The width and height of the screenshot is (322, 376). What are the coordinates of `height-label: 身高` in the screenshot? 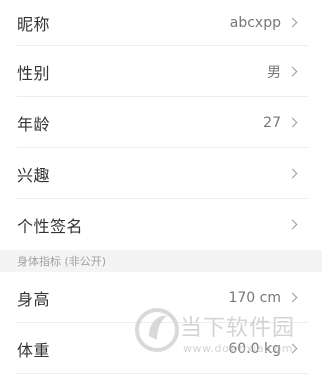 It's located at (34, 299).